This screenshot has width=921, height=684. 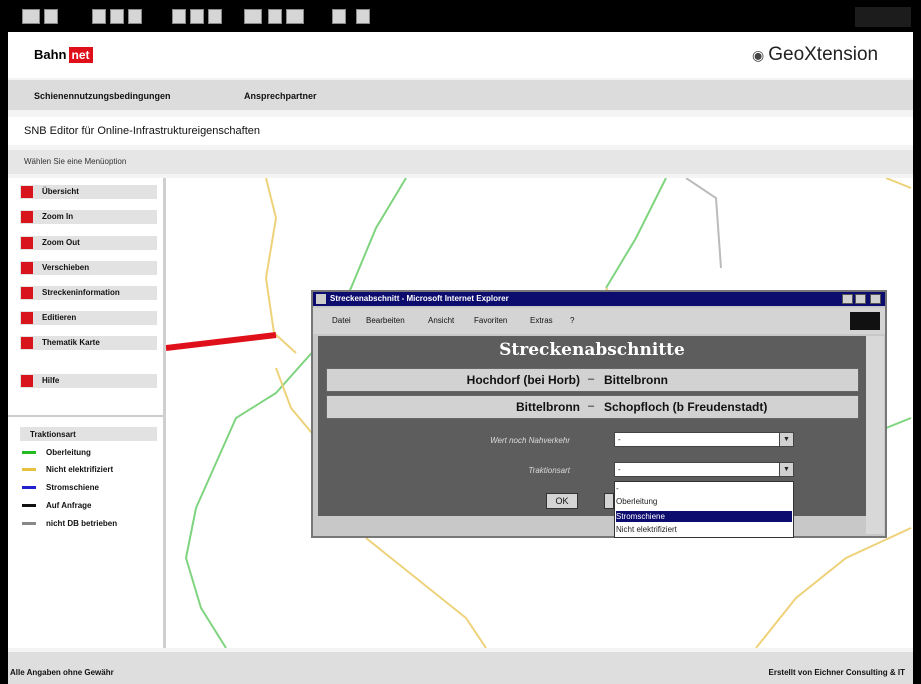 What do you see at coordinates (609, 501) in the screenshot?
I see `cancel-button` at bounding box center [609, 501].